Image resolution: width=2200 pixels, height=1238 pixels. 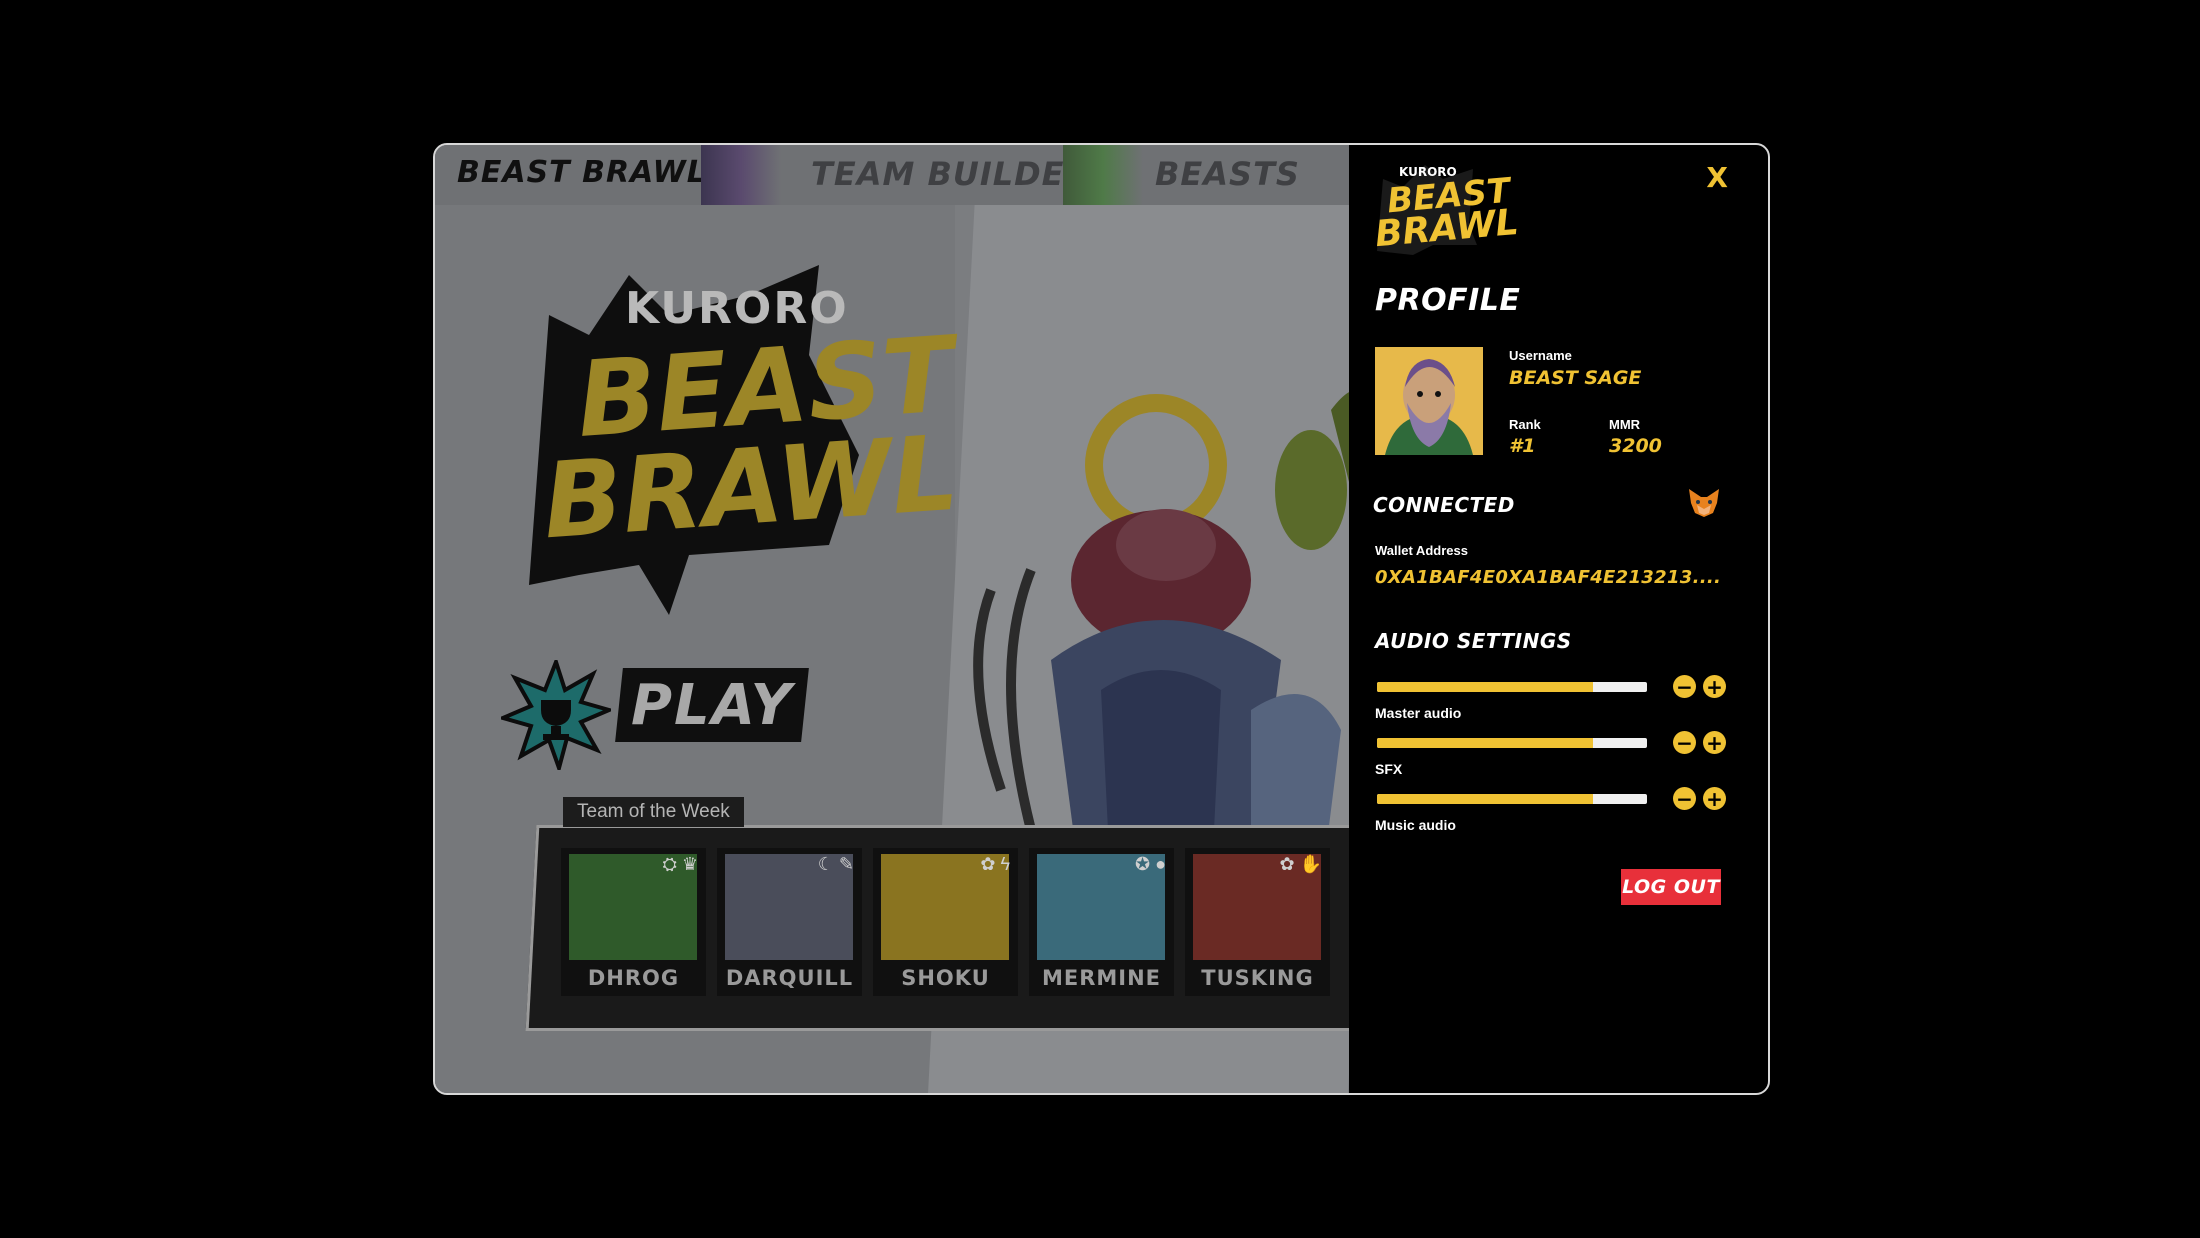 I want to click on master-audio-fill, so click(x=1485, y=687).